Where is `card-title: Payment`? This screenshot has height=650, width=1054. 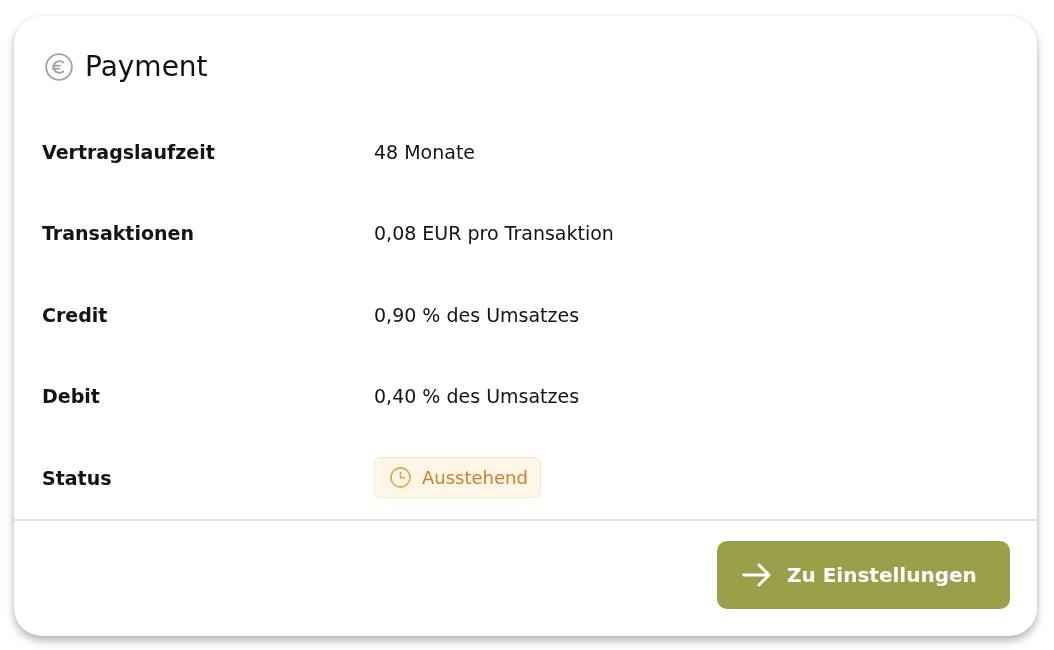
card-title: Payment is located at coordinates (146, 67).